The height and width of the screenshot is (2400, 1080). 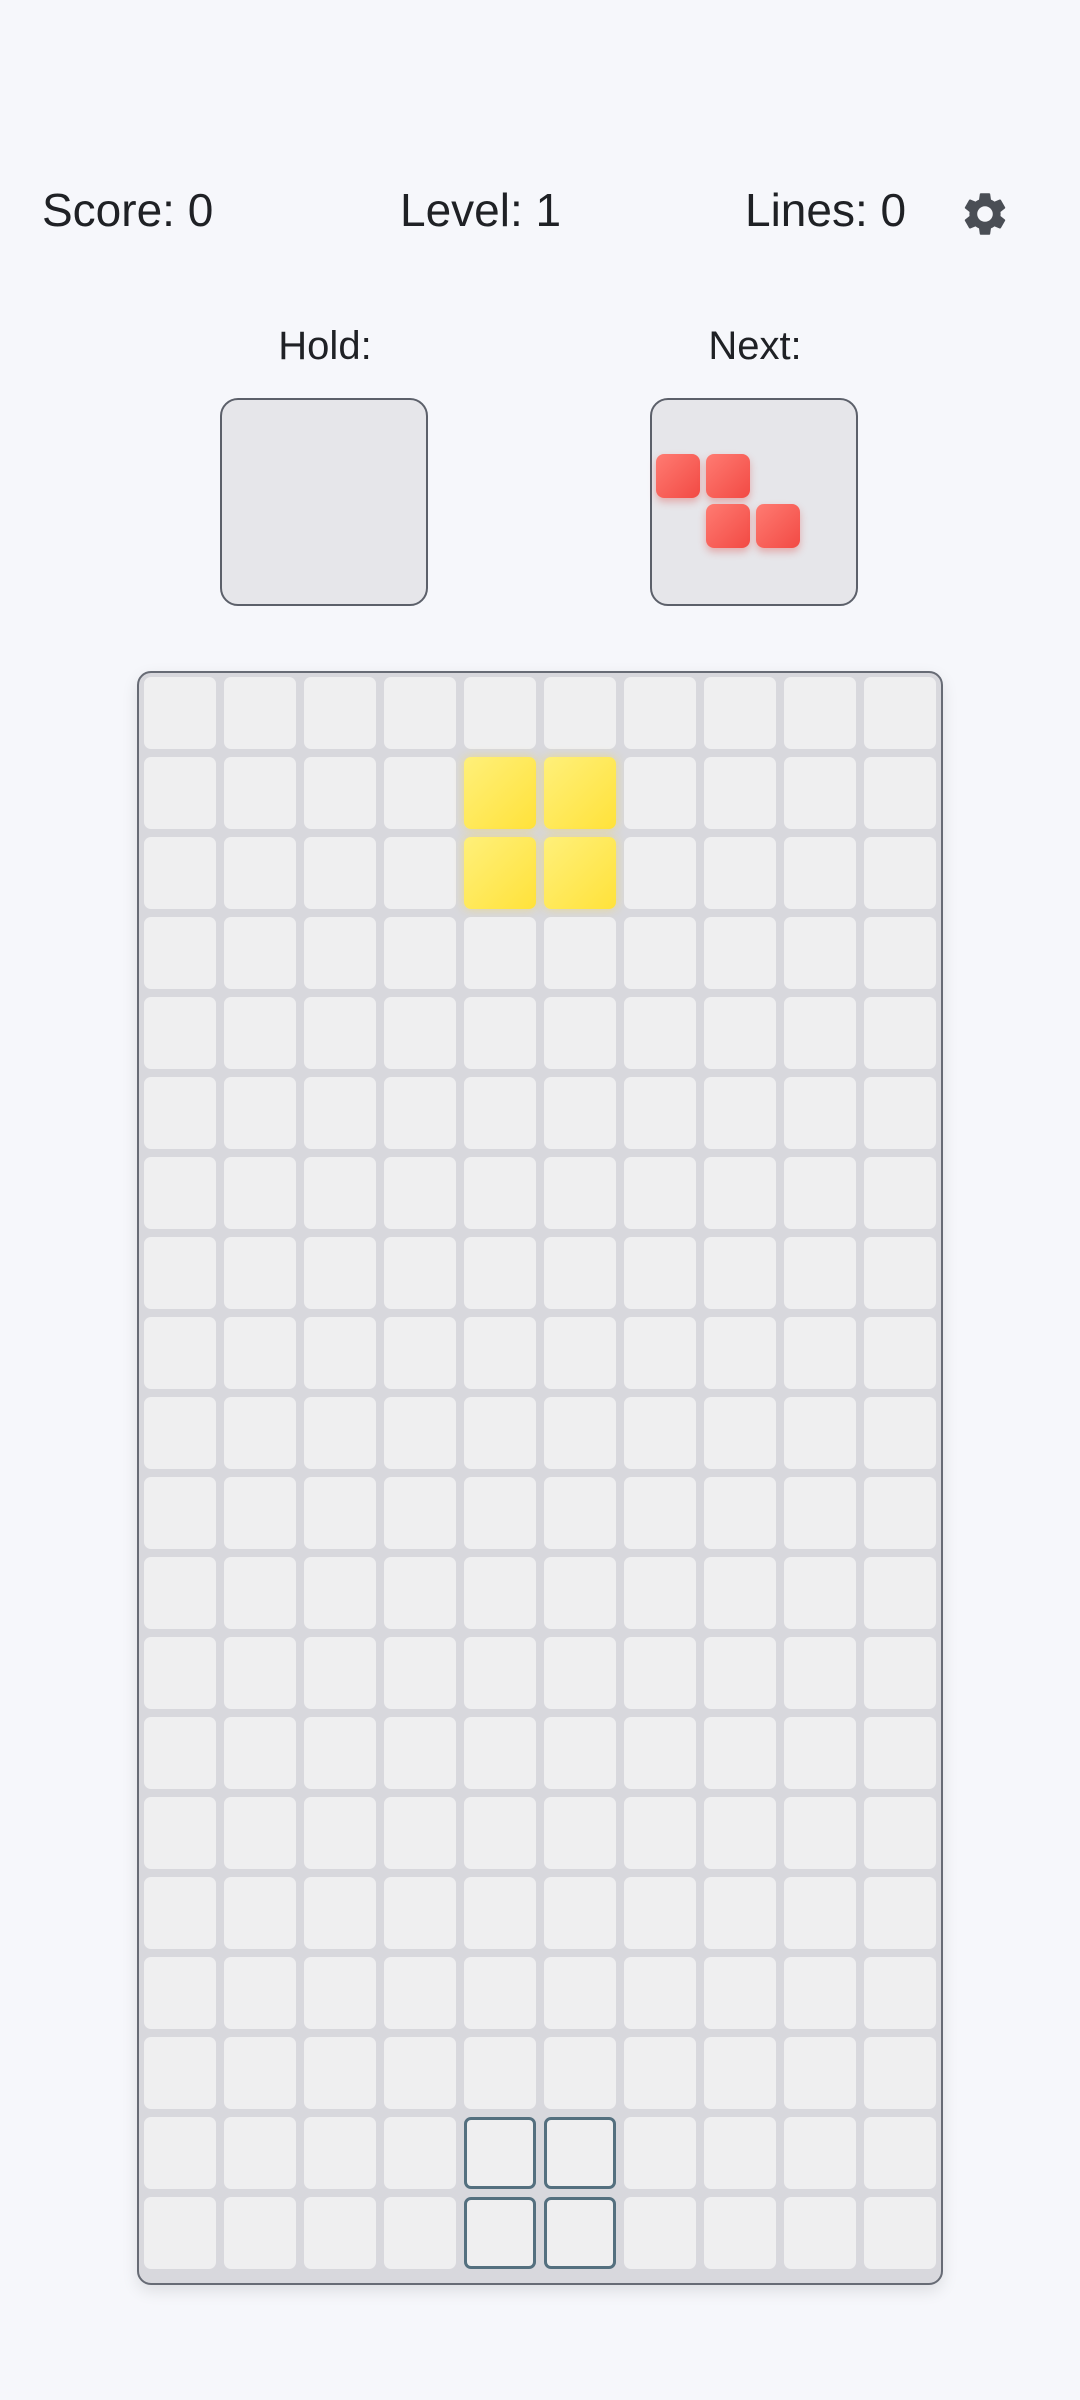 I want to click on hold-box, so click(x=324, y=502).